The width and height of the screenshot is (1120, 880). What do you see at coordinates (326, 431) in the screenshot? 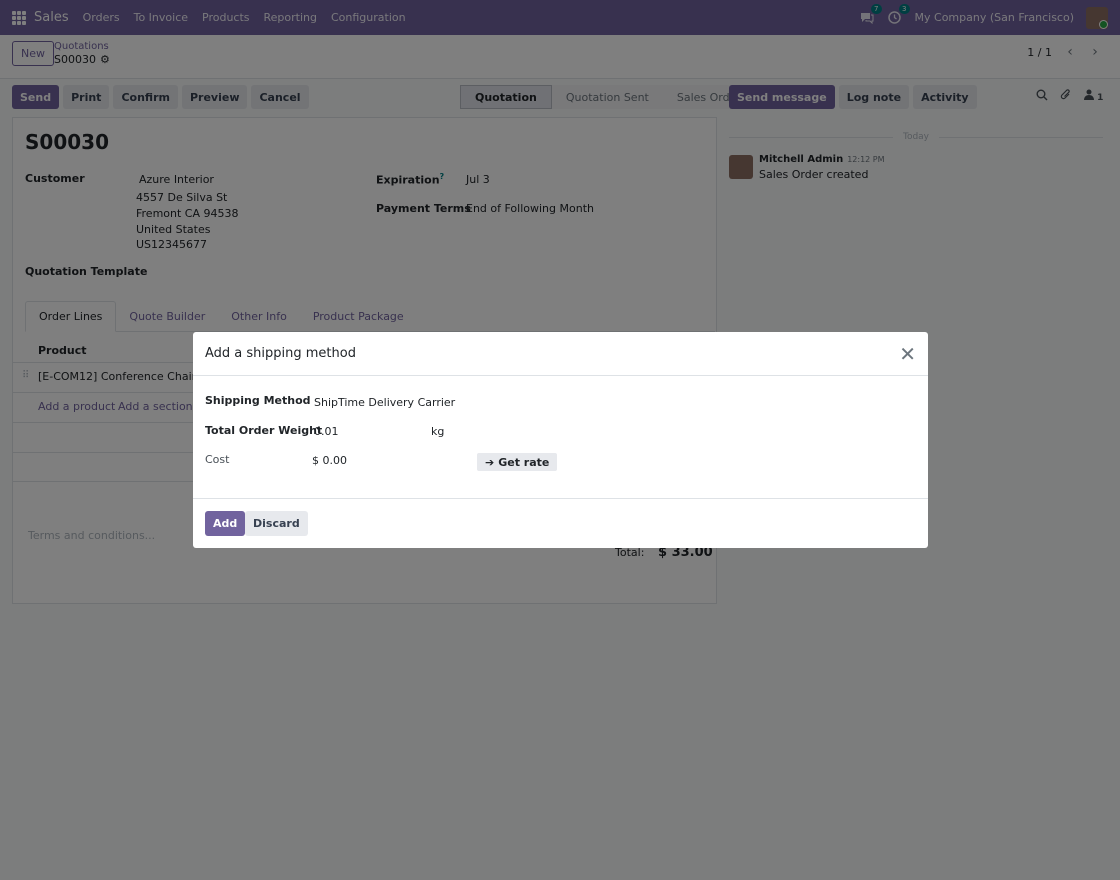
I see `weight-field: 0.01` at bounding box center [326, 431].